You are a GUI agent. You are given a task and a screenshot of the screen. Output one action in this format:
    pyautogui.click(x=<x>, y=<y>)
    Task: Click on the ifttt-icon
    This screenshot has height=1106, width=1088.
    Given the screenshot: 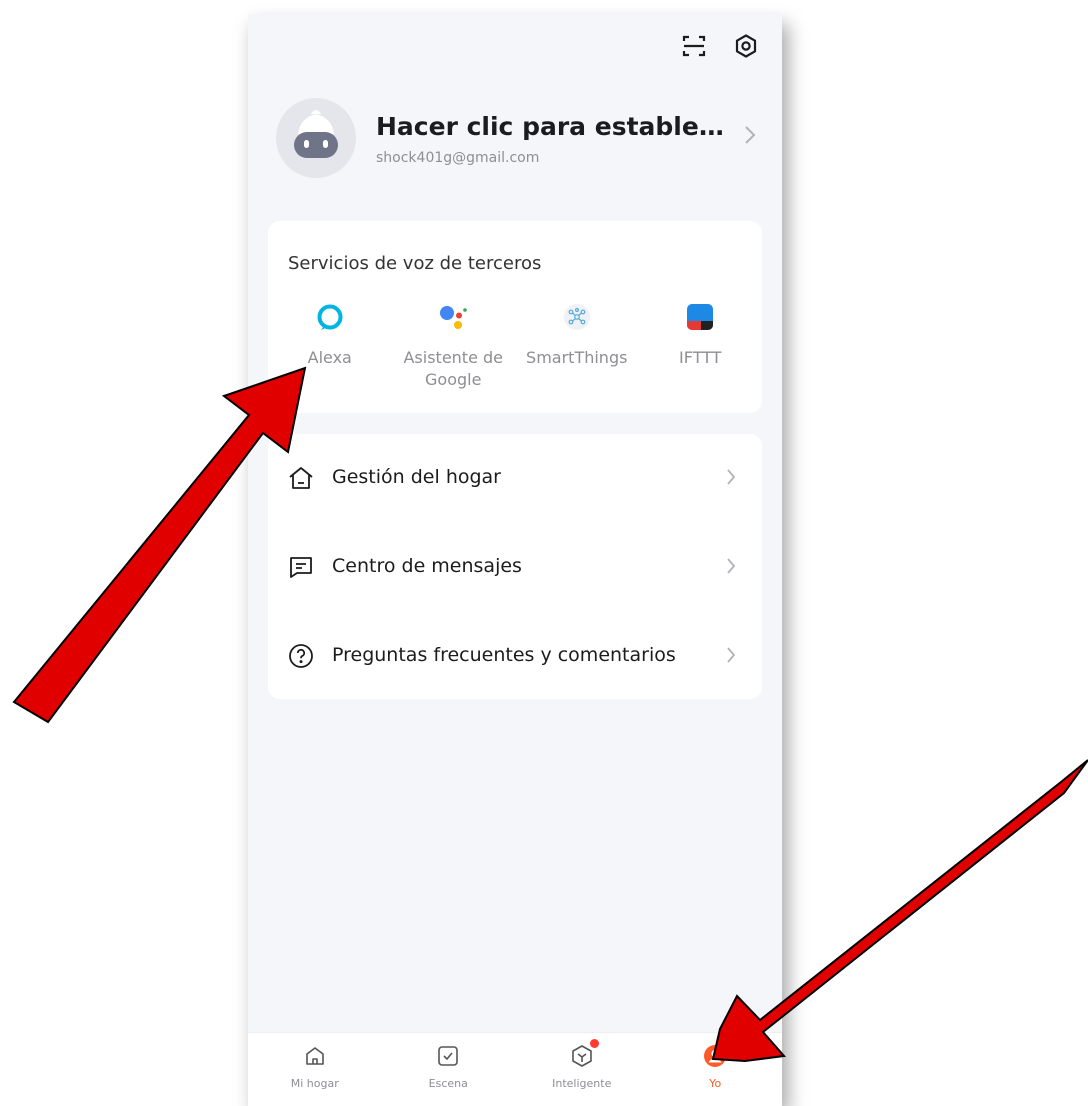 What is the action you would take?
    pyautogui.click(x=700, y=317)
    